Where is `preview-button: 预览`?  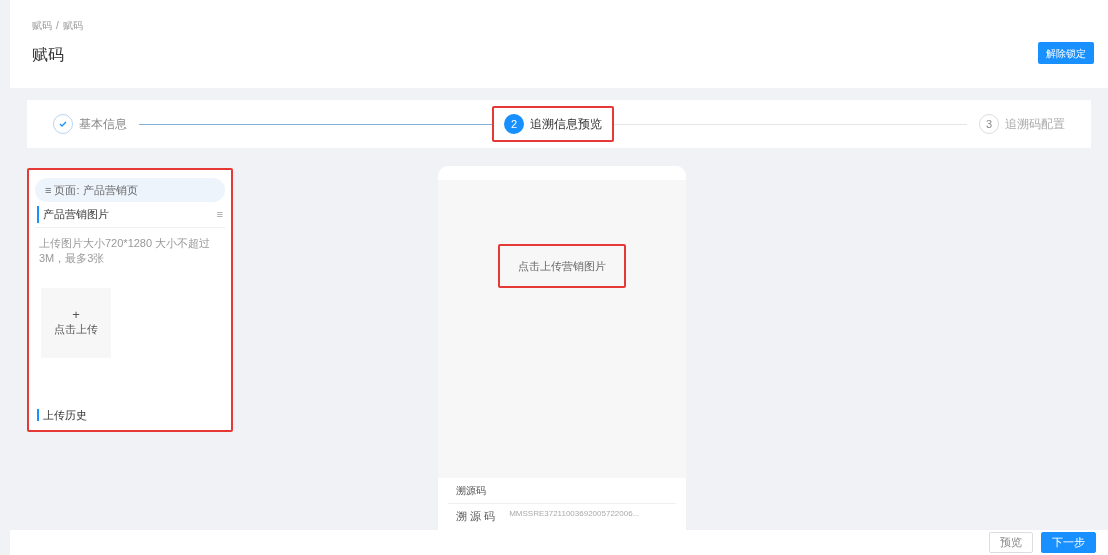 preview-button: 预览 is located at coordinates (1011, 542).